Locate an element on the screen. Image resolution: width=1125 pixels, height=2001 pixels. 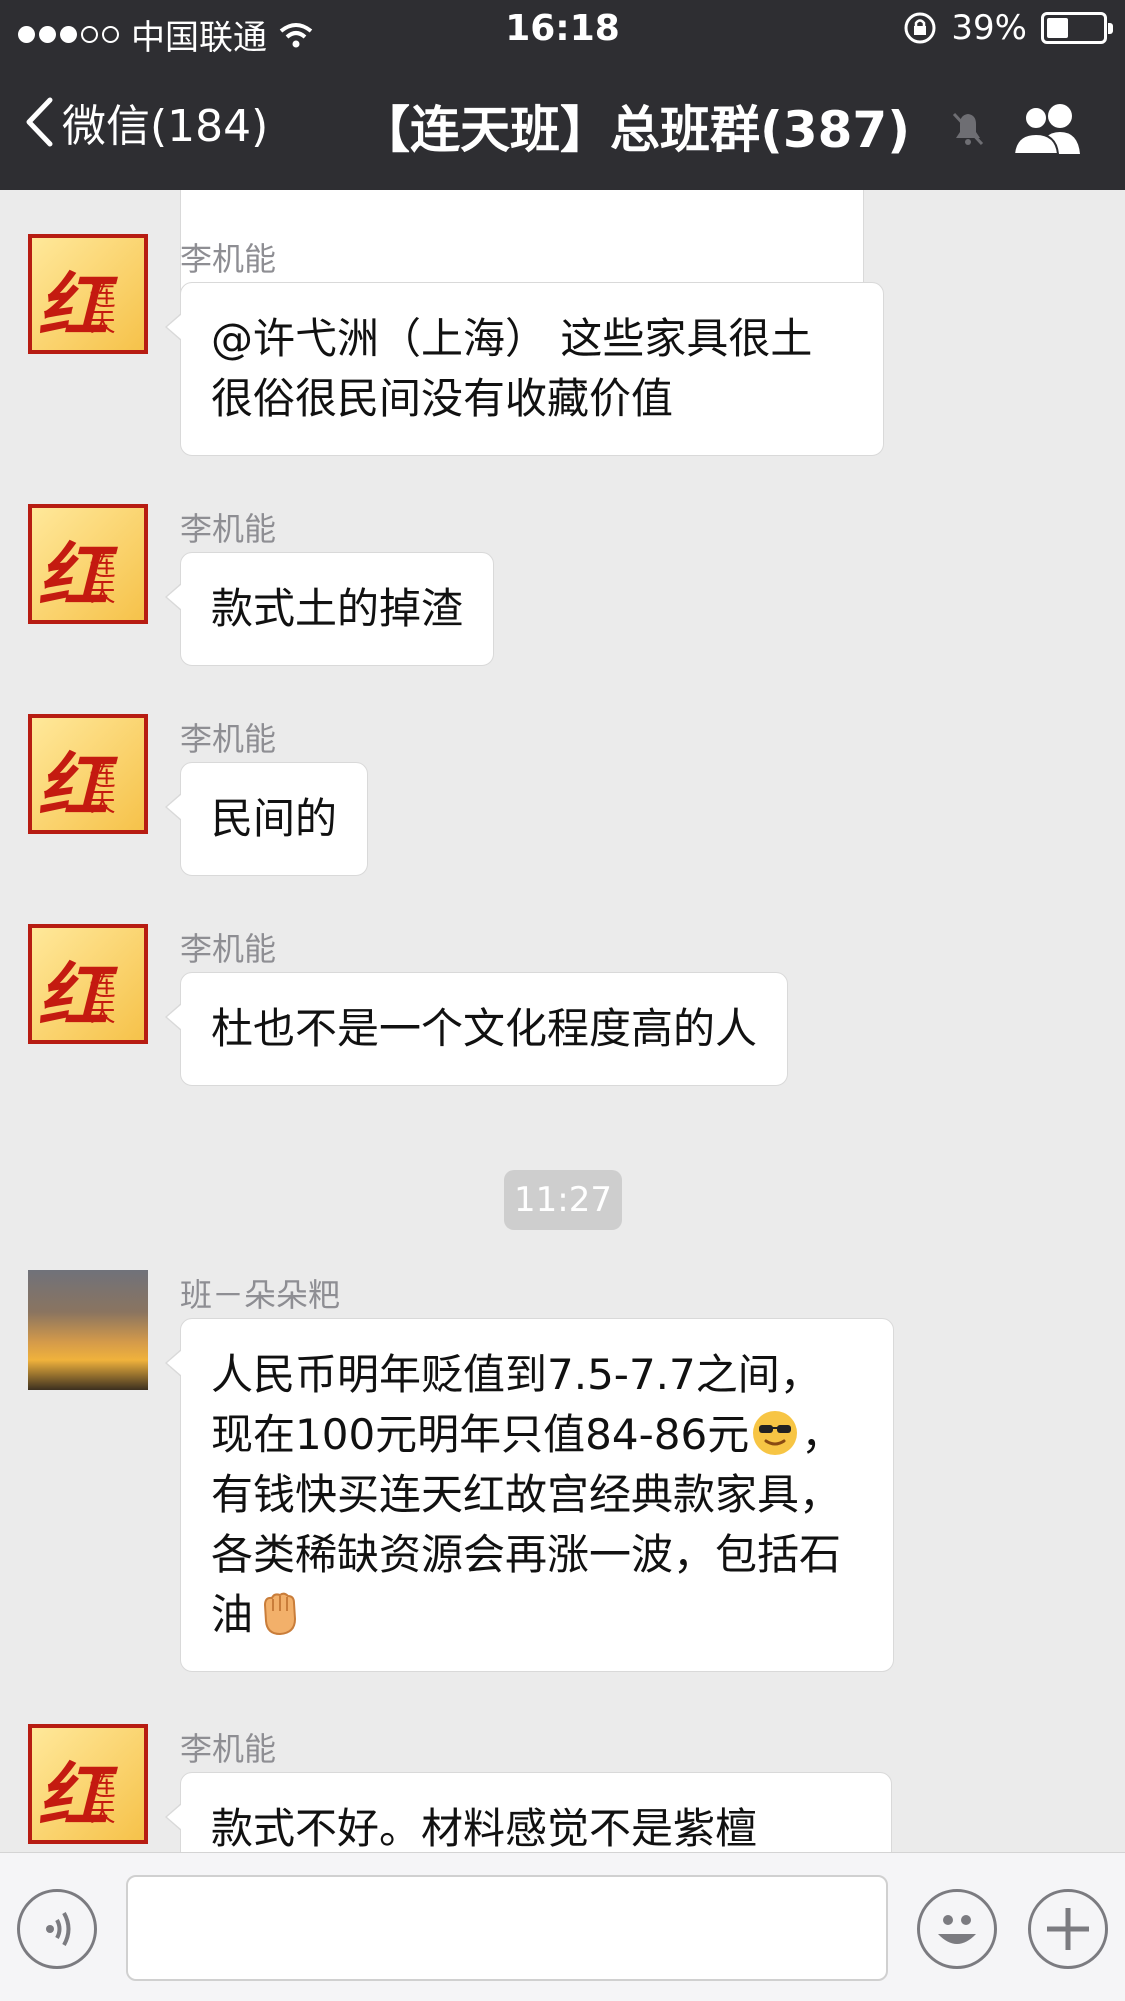
battery-icon is located at coordinates (1077, 28).